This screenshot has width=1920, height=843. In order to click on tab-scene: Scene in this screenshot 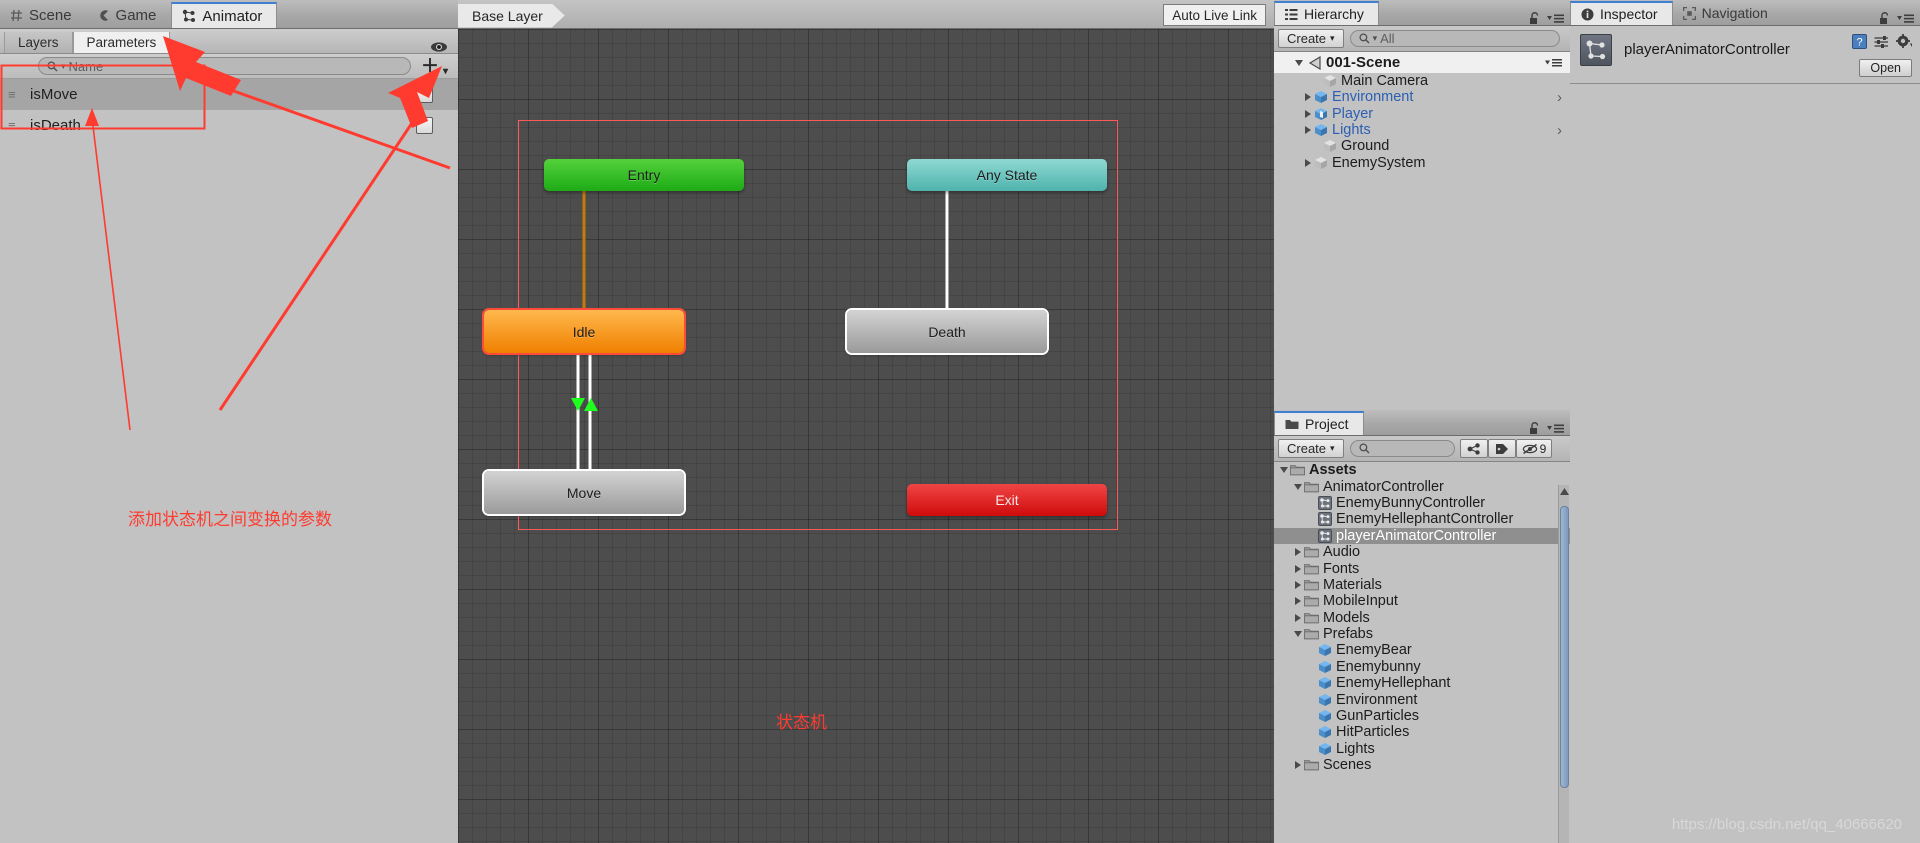, I will do `click(43, 15)`.